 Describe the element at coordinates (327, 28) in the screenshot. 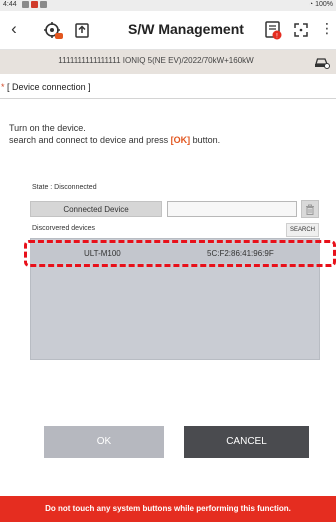

I see `more-options-icon: ⋮` at that location.